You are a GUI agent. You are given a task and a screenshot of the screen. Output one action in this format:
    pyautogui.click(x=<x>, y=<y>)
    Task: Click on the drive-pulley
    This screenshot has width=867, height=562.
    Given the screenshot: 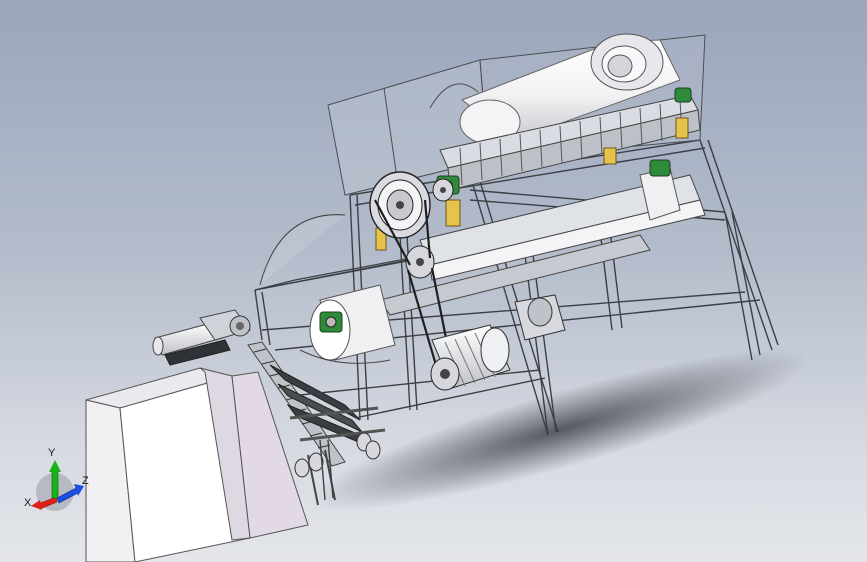 What is the action you would take?
    pyautogui.click(x=400, y=205)
    